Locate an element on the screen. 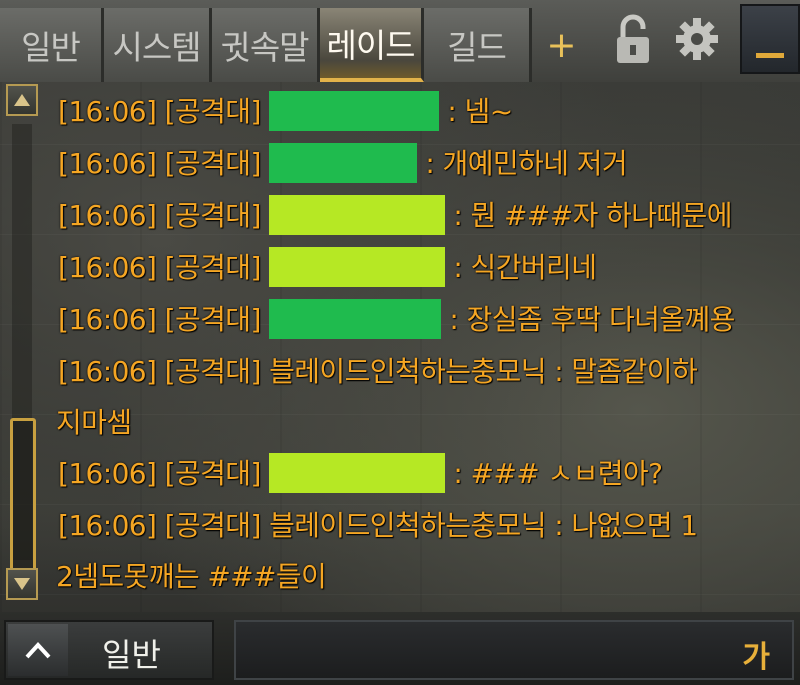  chat-message: [16:06] [공격대] : ### ㅅㅂ련아? is located at coordinates (427, 474).